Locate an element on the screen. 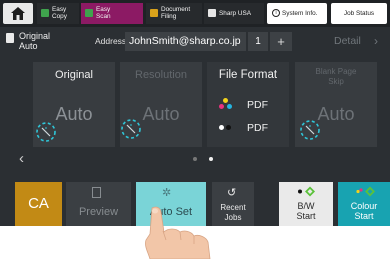 This screenshot has height=259, width=390. preview-button: Preview is located at coordinates (98, 204).